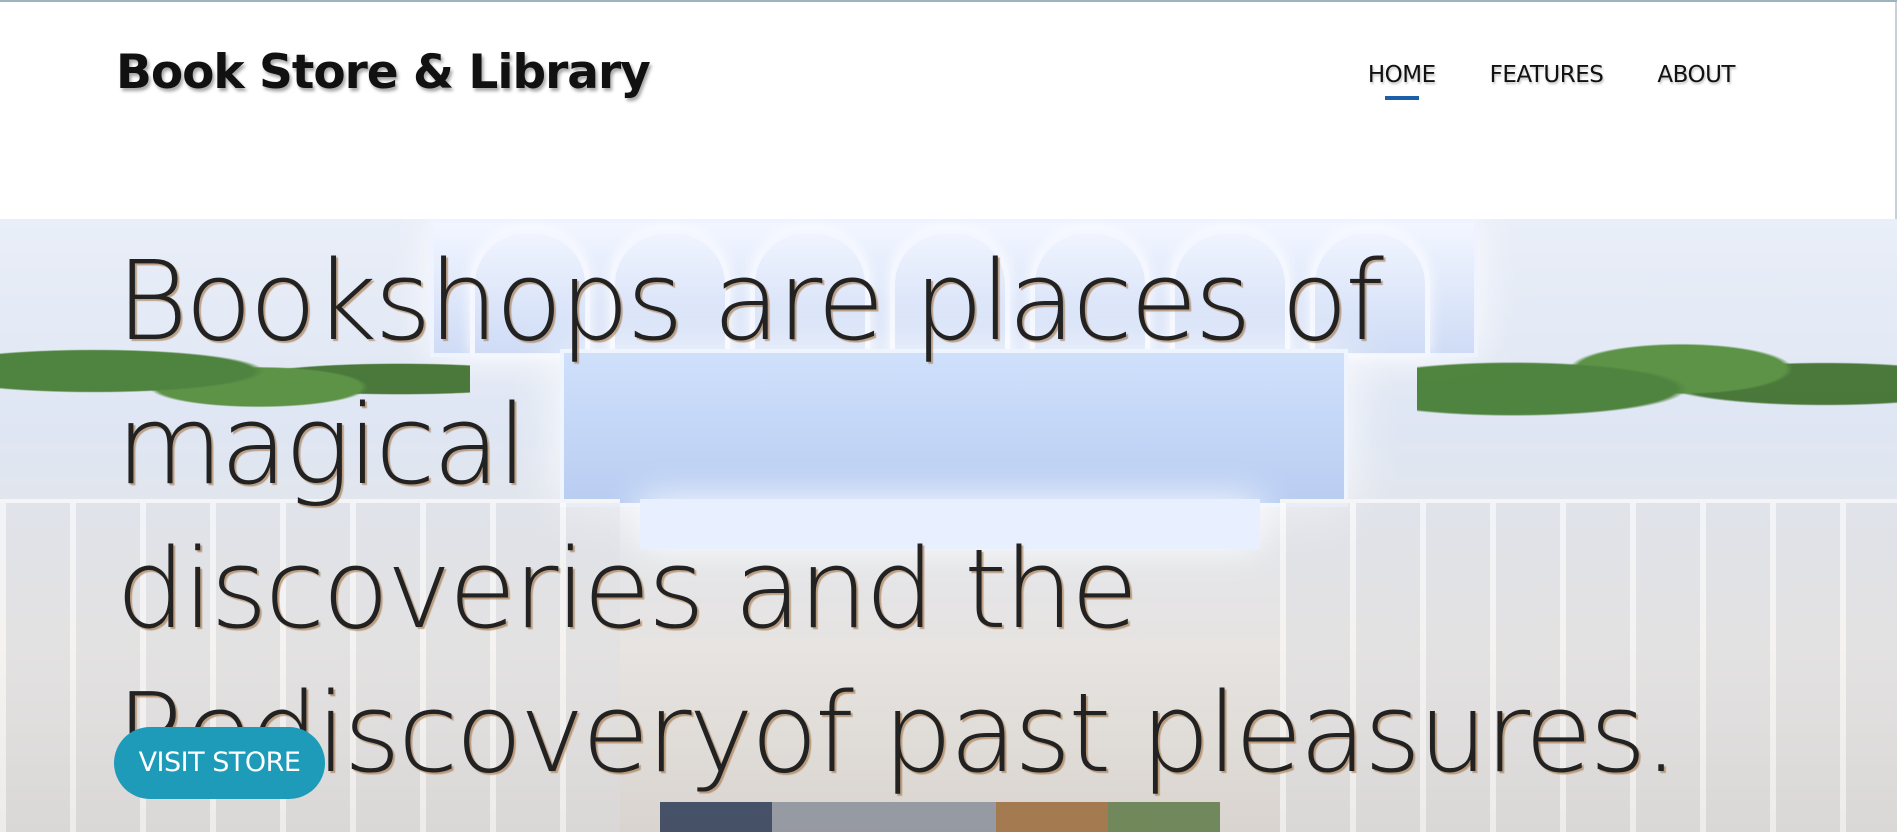  What do you see at coordinates (1696, 75) in the screenshot?
I see `nav-about-link: ABOUT` at bounding box center [1696, 75].